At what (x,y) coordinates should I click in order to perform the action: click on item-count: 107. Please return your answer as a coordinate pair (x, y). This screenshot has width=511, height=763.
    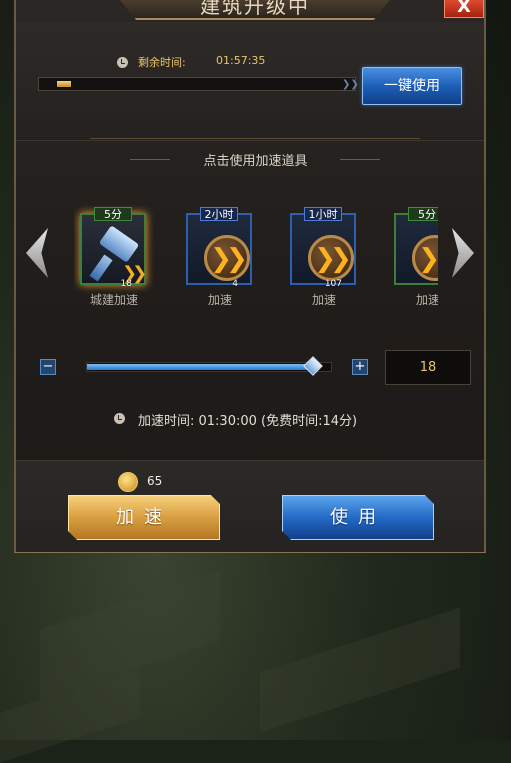
    Looking at the image, I should click on (333, 284).